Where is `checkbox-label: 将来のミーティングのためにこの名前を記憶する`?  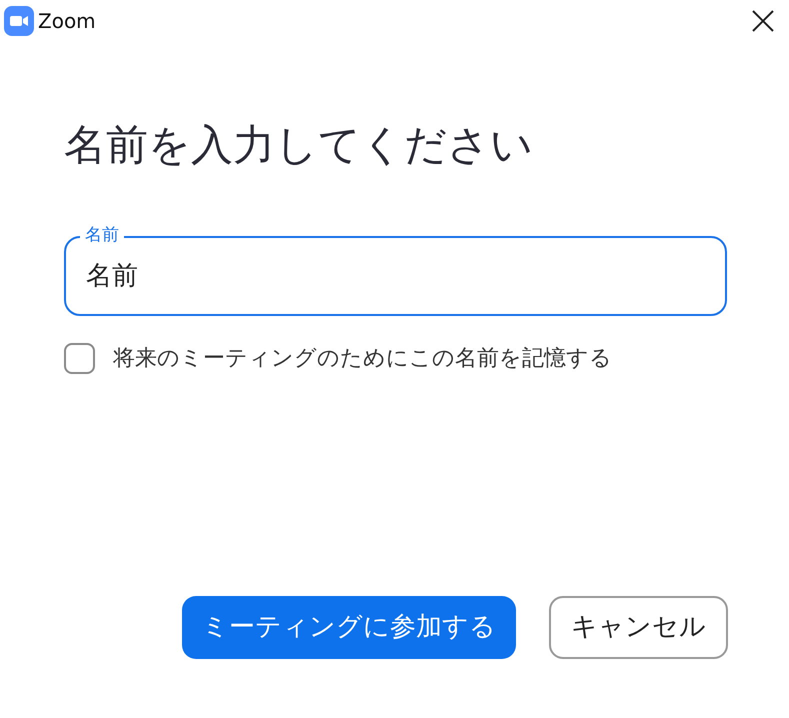
checkbox-label: 将来のミーティングのためにこの名前を記憶する is located at coordinates (362, 359).